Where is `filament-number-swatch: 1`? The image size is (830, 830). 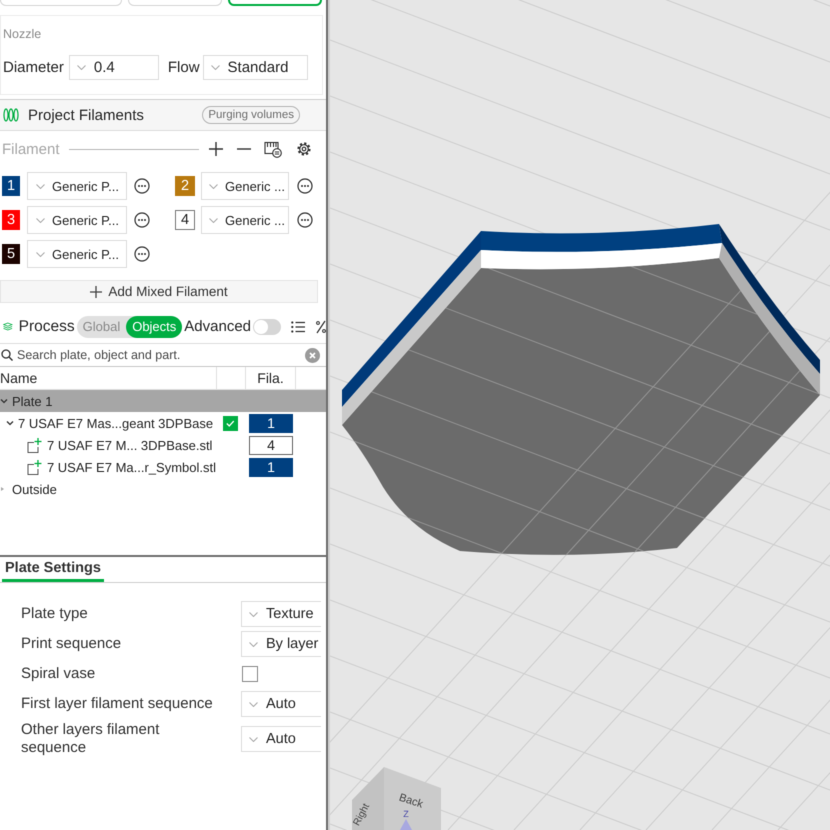
filament-number-swatch: 1 is located at coordinates (11, 186).